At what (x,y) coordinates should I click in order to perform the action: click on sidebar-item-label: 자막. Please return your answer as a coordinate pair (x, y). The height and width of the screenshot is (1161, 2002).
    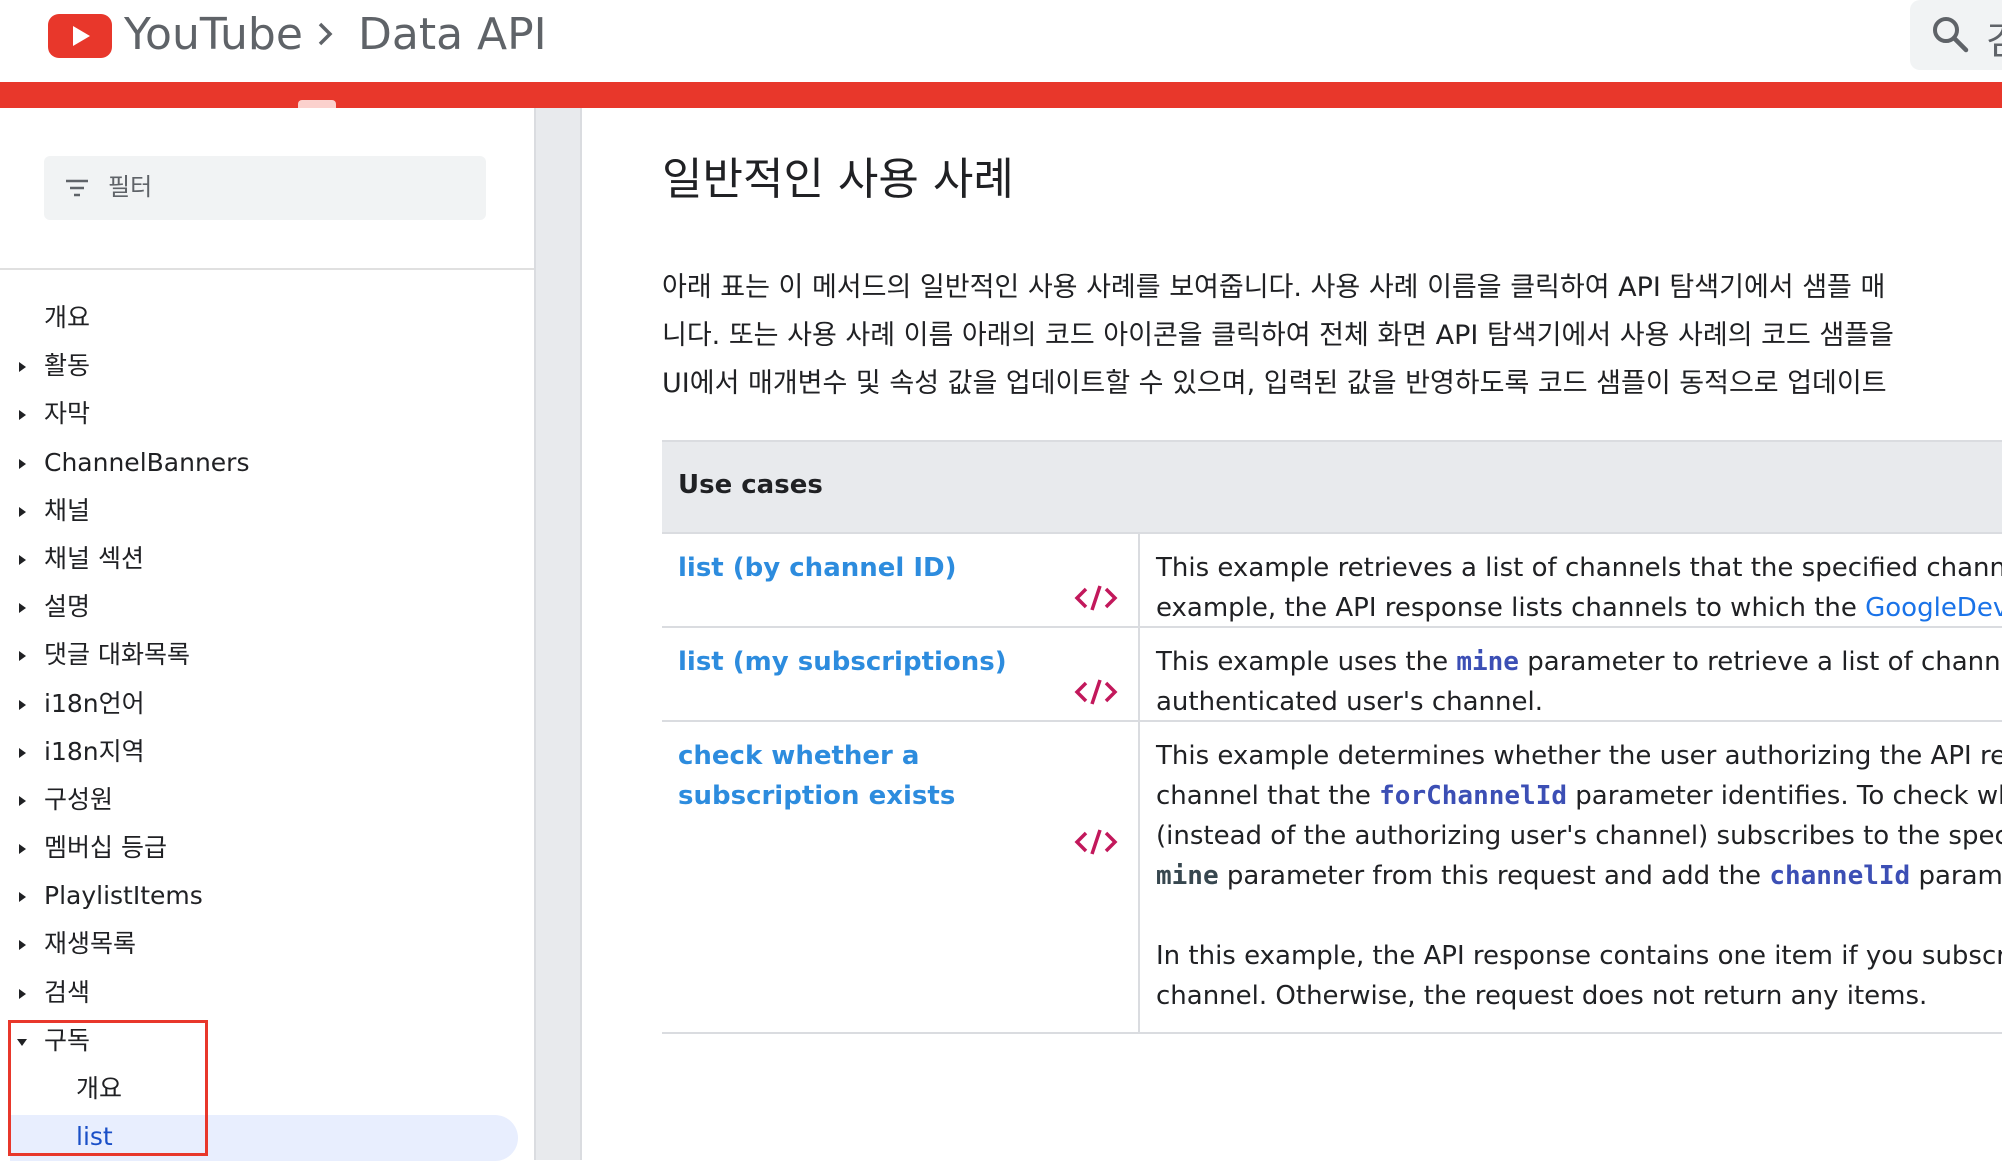
    Looking at the image, I should click on (67, 414).